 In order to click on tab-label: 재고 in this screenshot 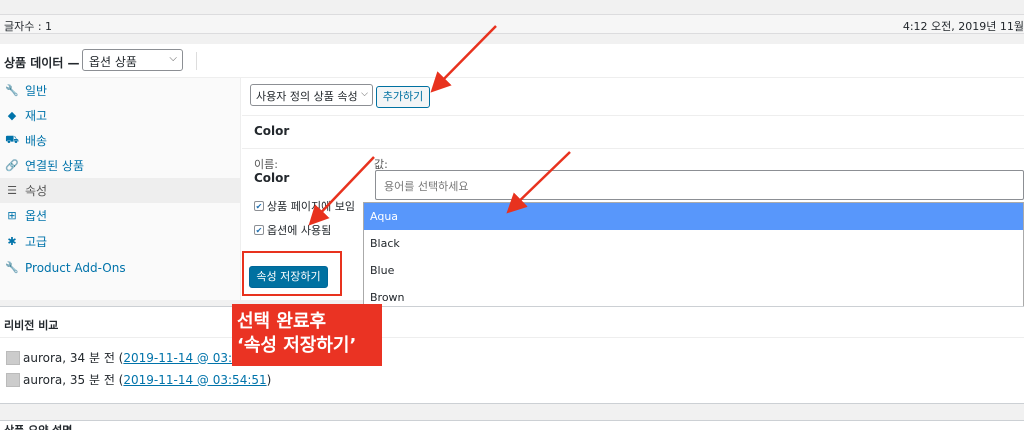, I will do `click(36, 116)`.